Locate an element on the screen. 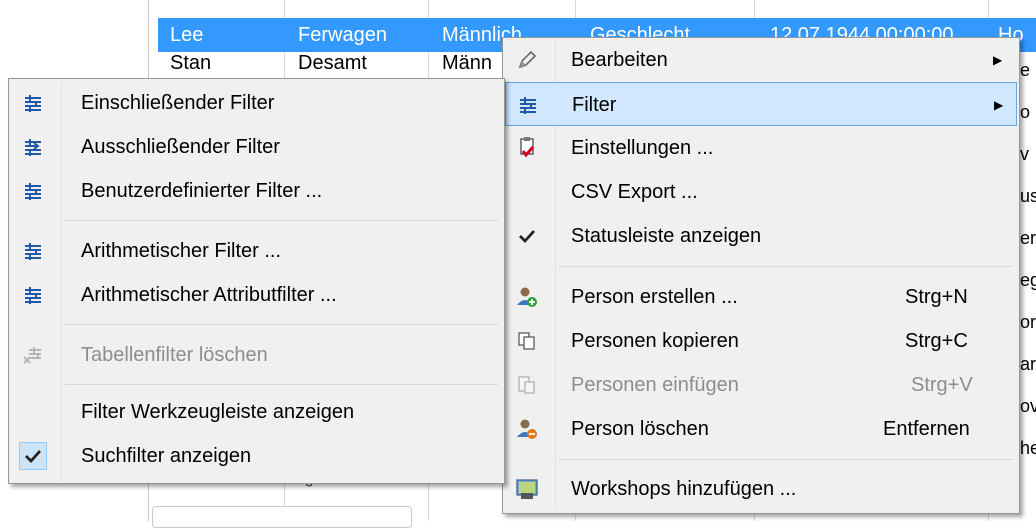 Image resolution: width=1036 pixels, height=528 pixels. menu-item-person-loeschen: Person löschen Entfernen is located at coordinates (761, 429).